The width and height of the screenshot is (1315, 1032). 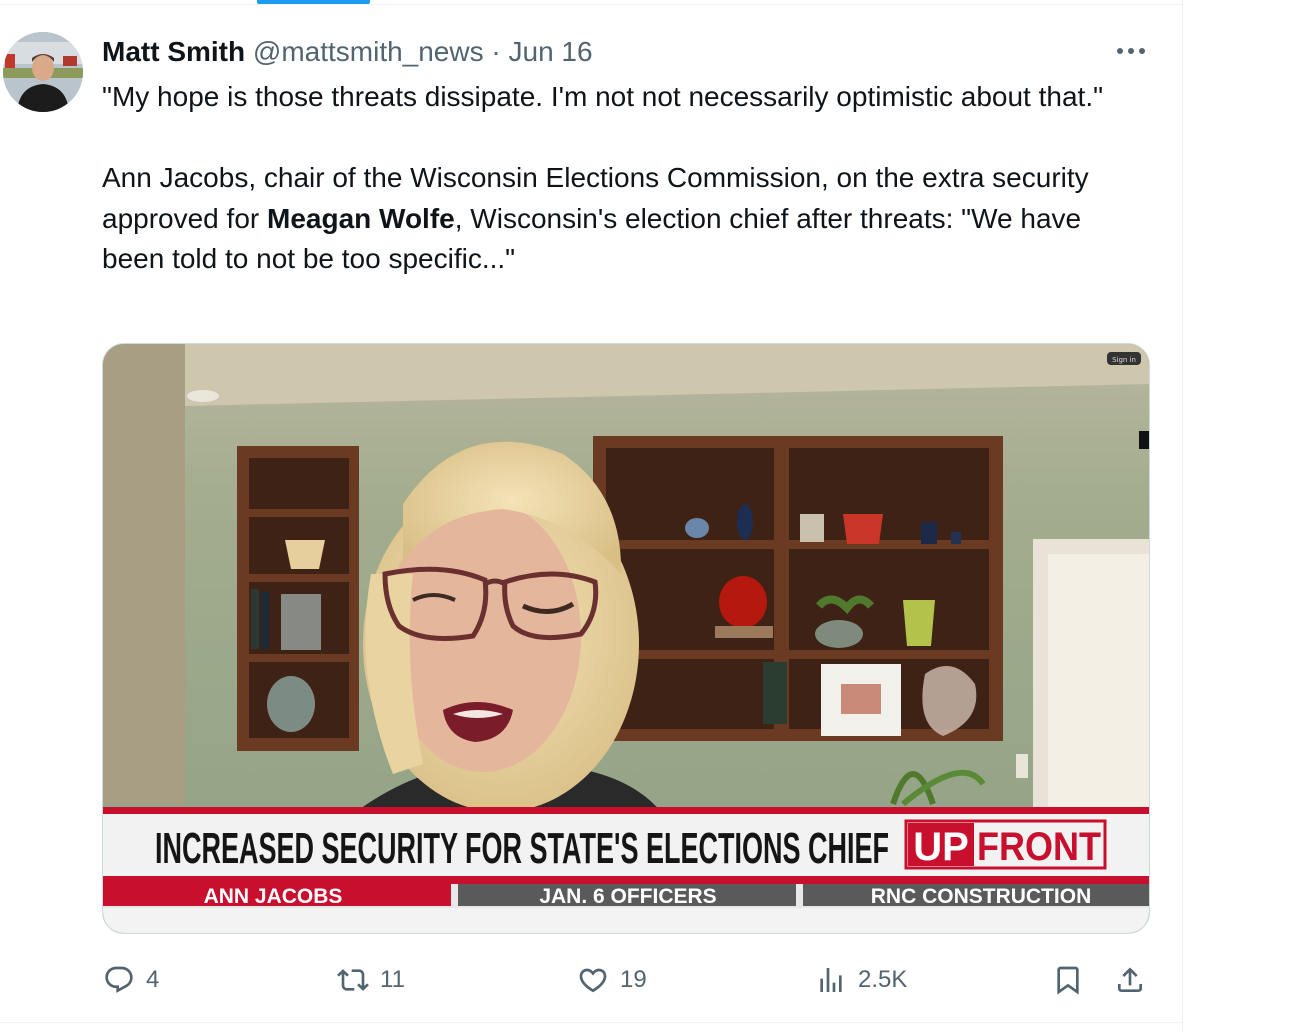 I want to click on author-handle: @mattsmith_news, so click(x=368, y=51).